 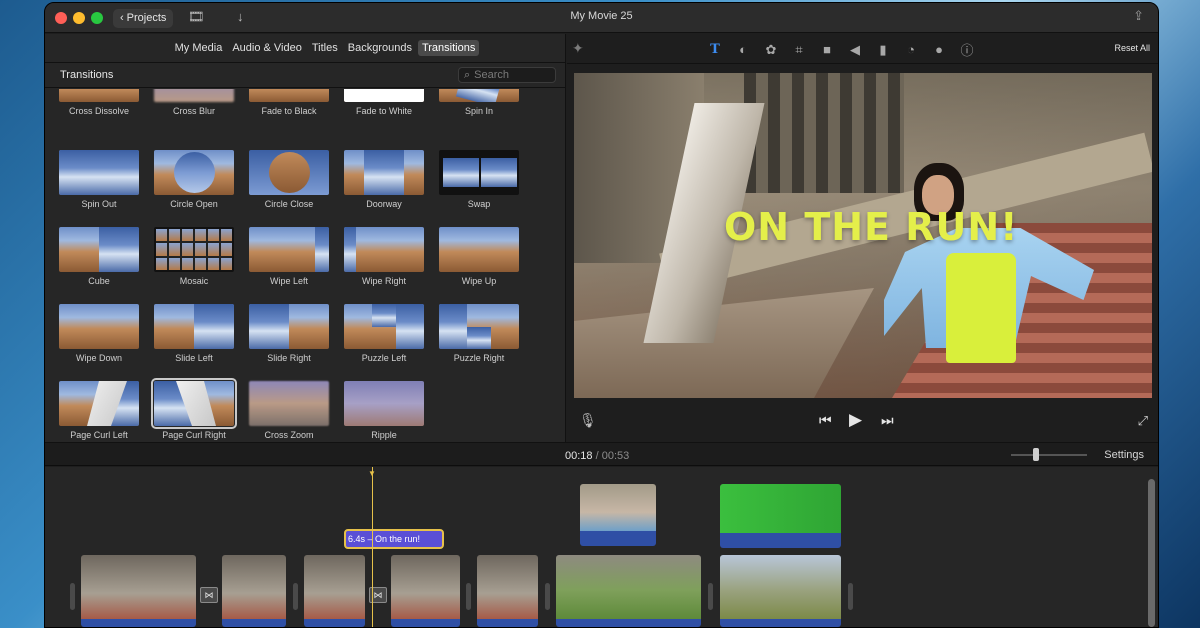 What do you see at coordinates (1132, 48) in the screenshot?
I see `reset-all-button: Reset All` at bounding box center [1132, 48].